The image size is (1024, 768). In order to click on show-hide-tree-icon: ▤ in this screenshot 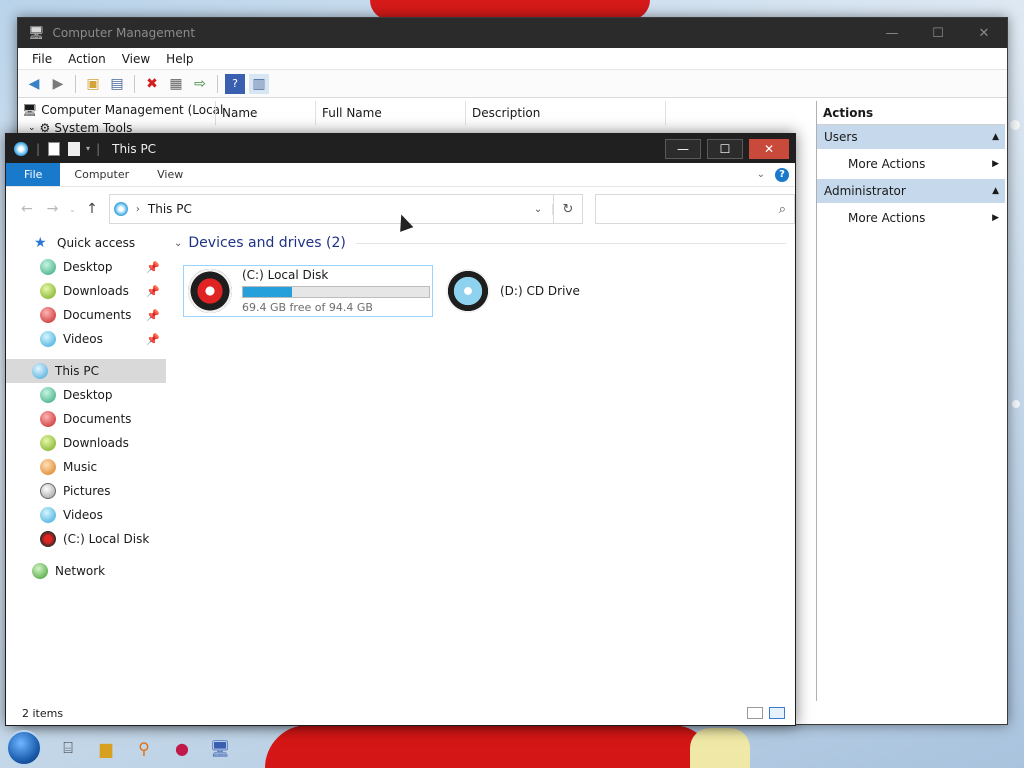, I will do `click(117, 84)`.